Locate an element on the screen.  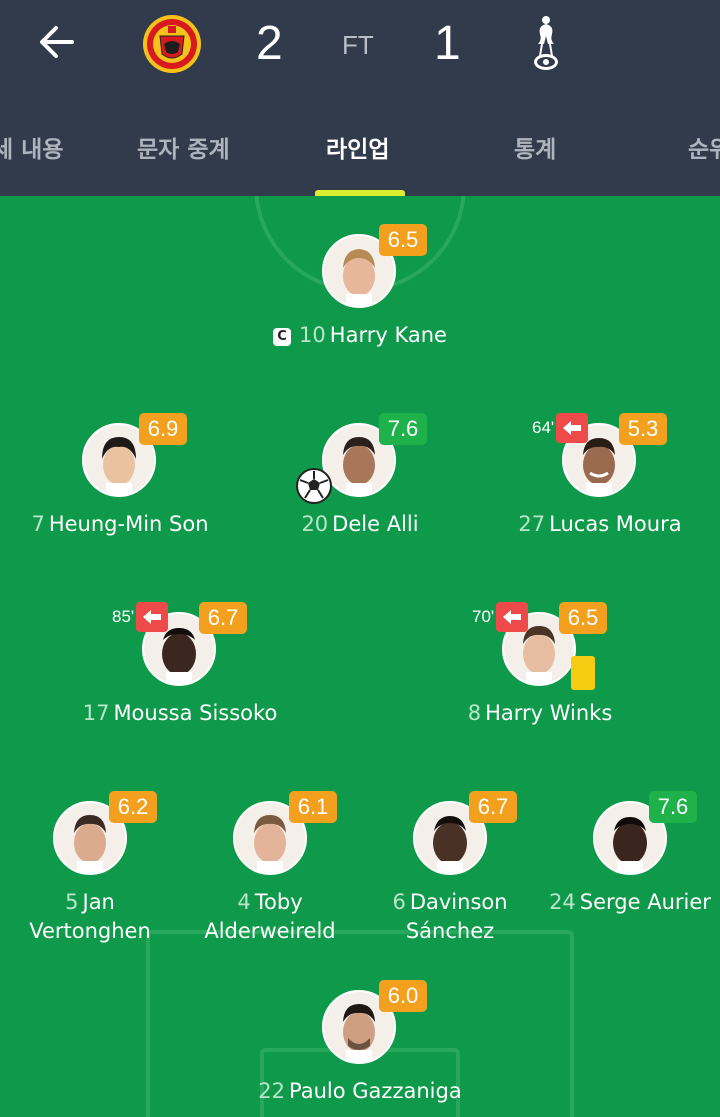
player-rating: 5.3 is located at coordinates (643, 429).